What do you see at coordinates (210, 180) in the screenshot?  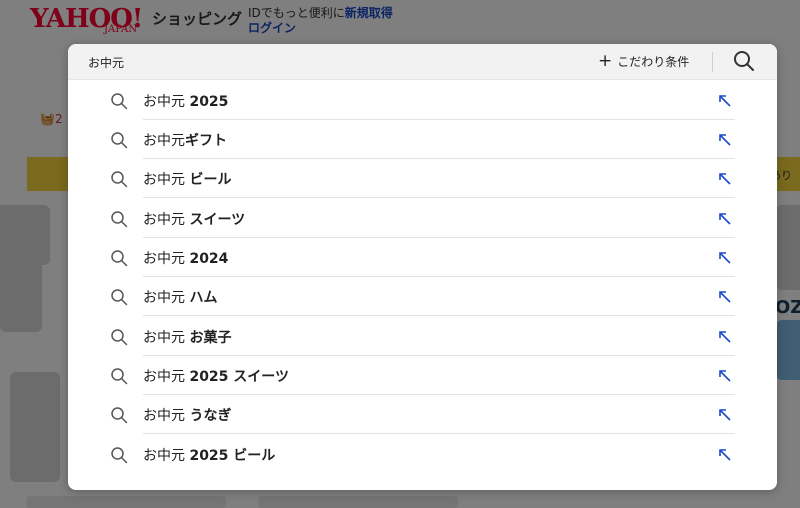 I see `suggestion-completion: ビール` at bounding box center [210, 180].